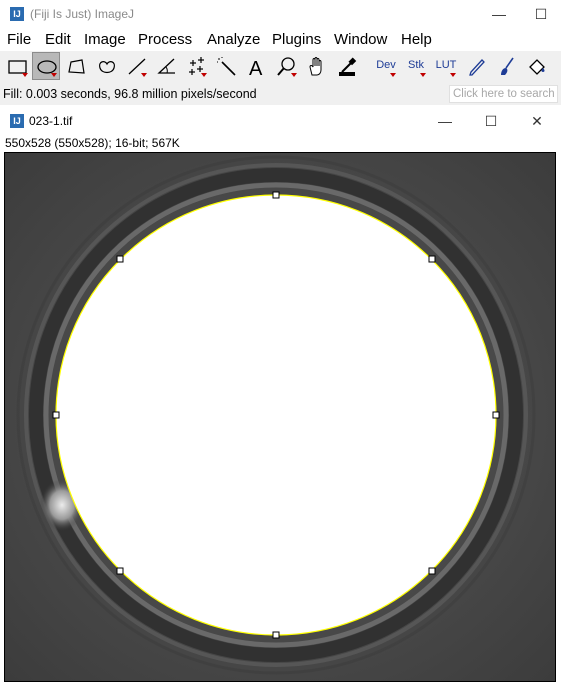 Image resolution: width=561 pixels, height=685 pixels. I want to click on pencil-tool, so click(476, 66).